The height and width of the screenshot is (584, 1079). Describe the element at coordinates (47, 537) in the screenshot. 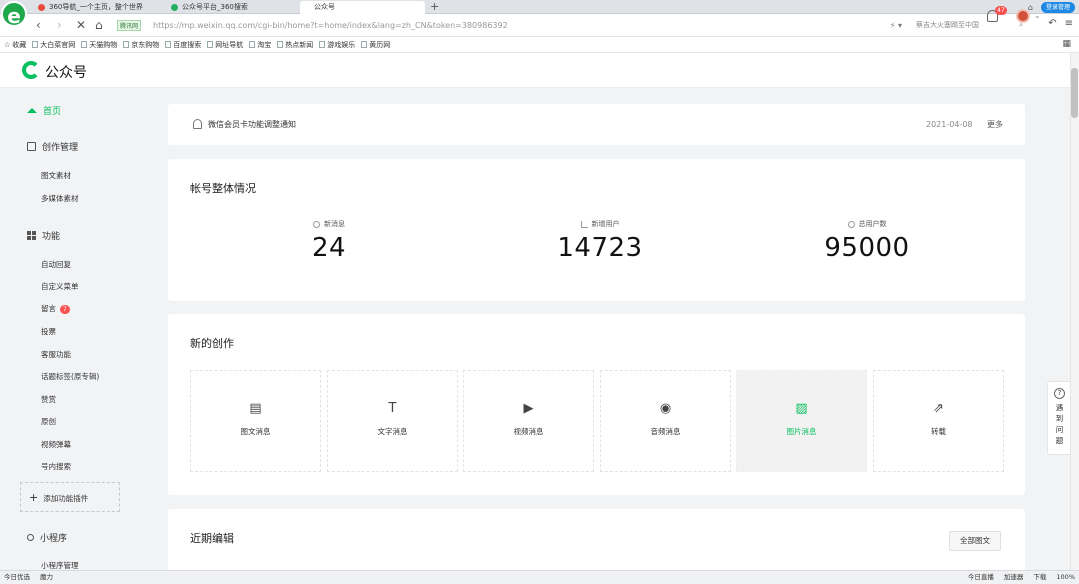

I see `sidebar-group-mini-program: 小程序` at that location.